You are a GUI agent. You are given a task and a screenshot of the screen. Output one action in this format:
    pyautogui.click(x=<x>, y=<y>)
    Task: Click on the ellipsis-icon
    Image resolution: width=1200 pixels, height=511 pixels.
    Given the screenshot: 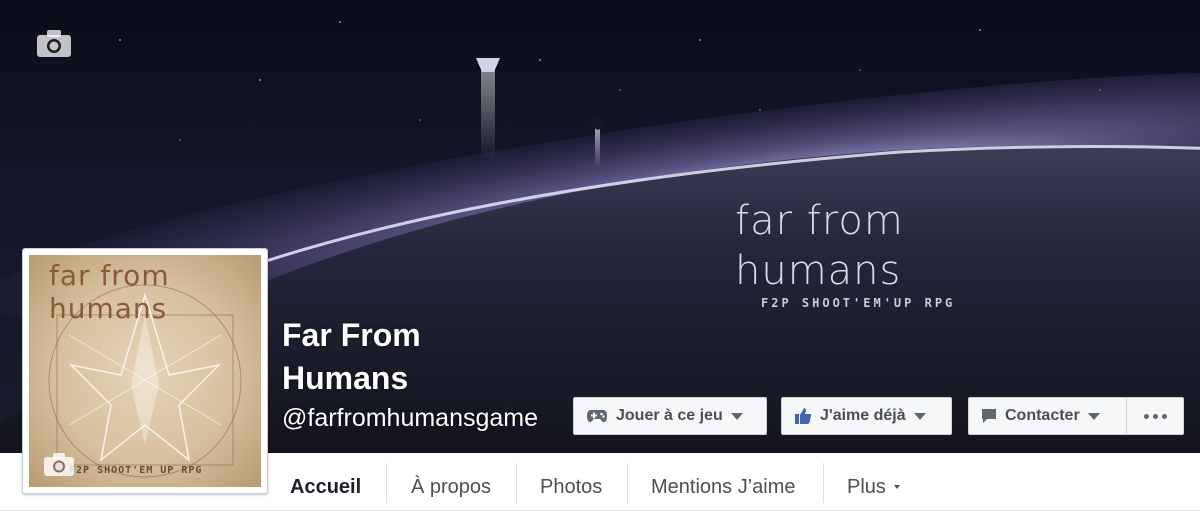 What is the action you would take?
    pyautogui.click(x=1155, y=416)
    